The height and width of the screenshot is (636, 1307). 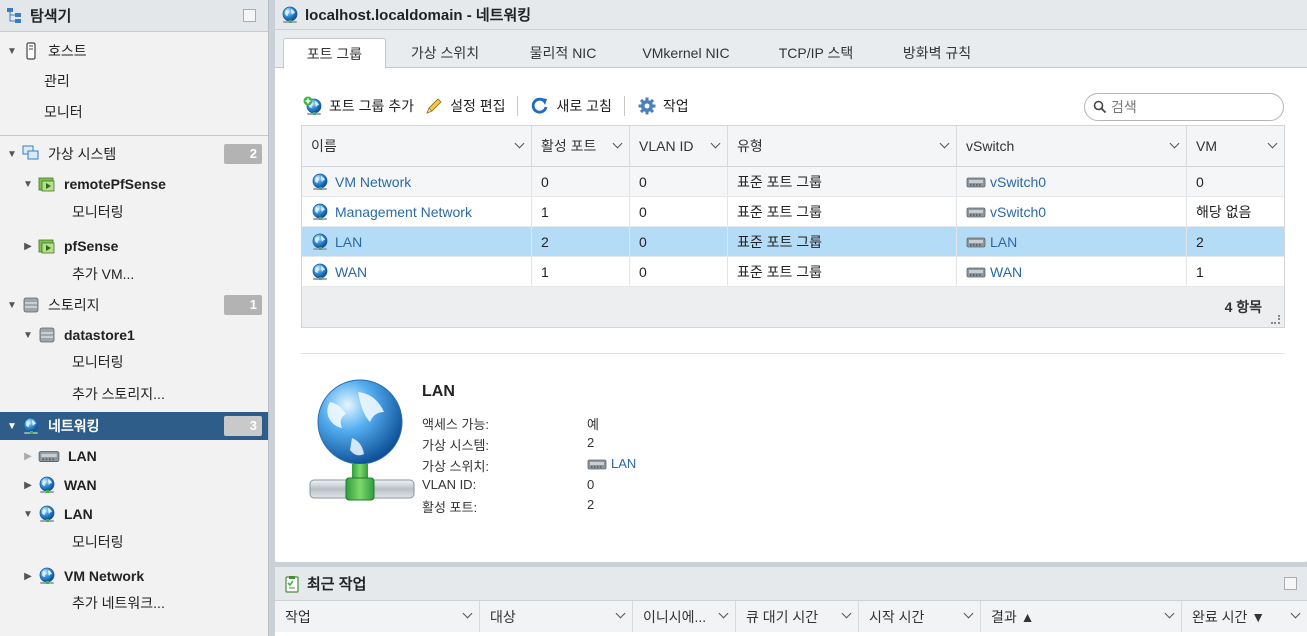 I want to click on window-title-bar: localhost.localdomain - 네트워킹, so click(x=791, y=15).